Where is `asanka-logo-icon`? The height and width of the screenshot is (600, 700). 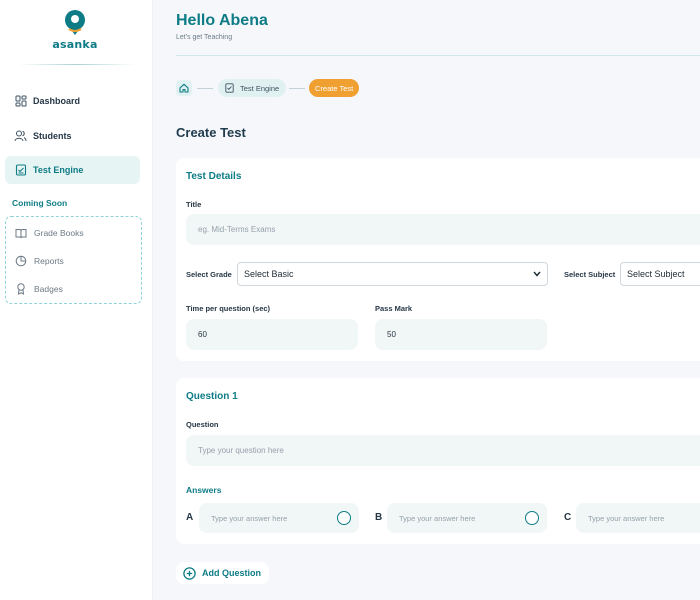
asanka-logo-icon is located at coordinates (75, 22).